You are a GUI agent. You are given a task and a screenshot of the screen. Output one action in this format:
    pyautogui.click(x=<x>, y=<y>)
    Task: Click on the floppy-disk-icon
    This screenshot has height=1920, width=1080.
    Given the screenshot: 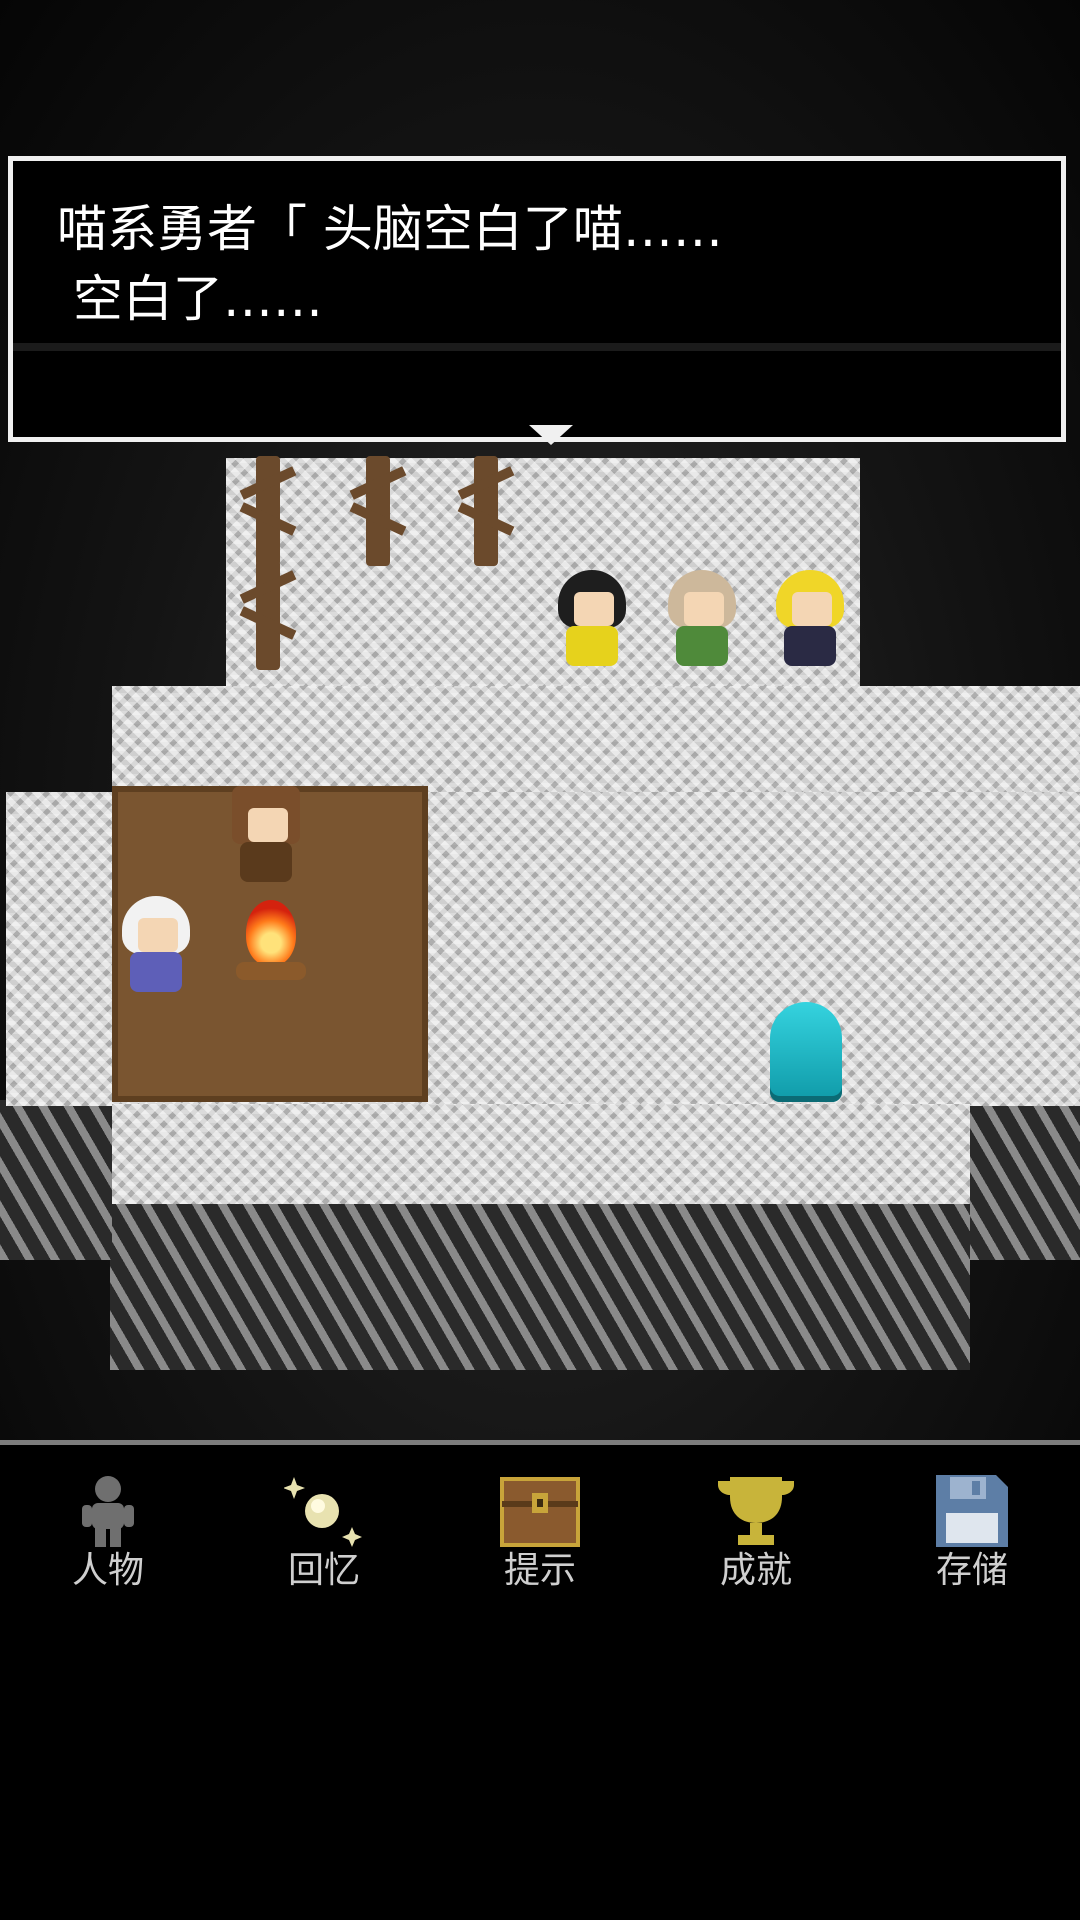 What is the action you would take?
    pyautogui.click(x=972, y=1511)
    